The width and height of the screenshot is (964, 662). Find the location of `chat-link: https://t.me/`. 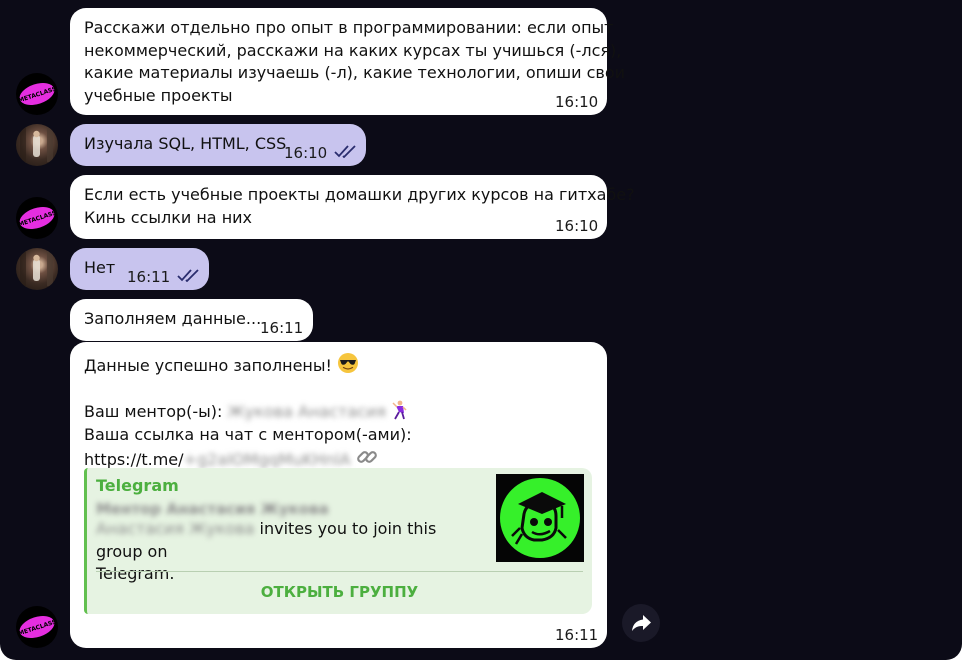

chat-link: https://t.me/ is located at coordinates (134, 459).